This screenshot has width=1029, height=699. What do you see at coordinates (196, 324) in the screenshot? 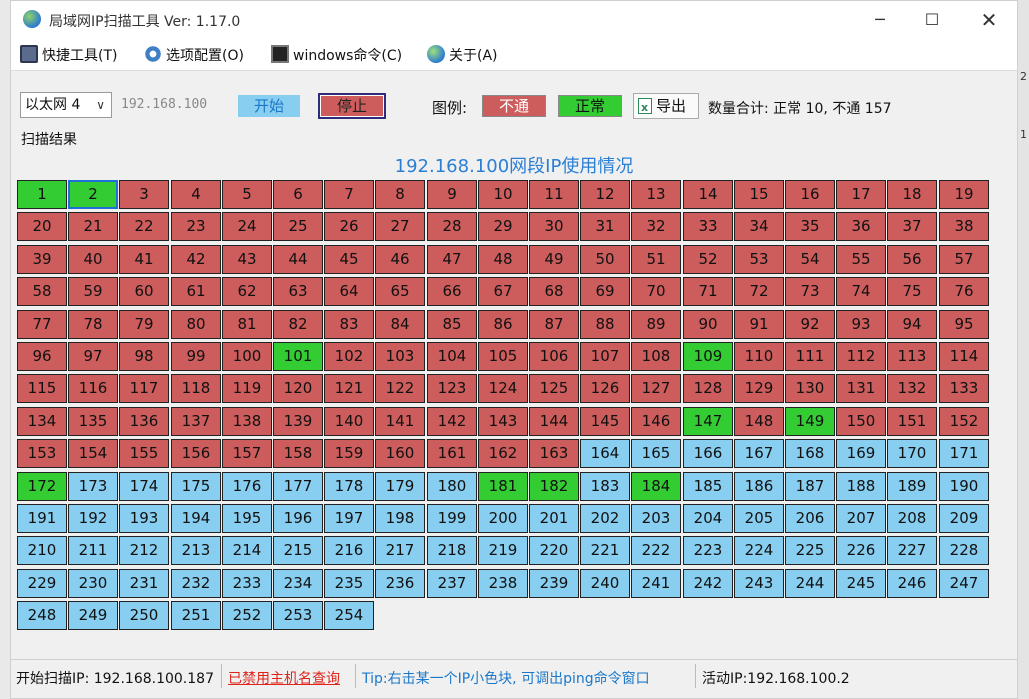
I see `ip-cell: 80` at bounding box center [196, 324].